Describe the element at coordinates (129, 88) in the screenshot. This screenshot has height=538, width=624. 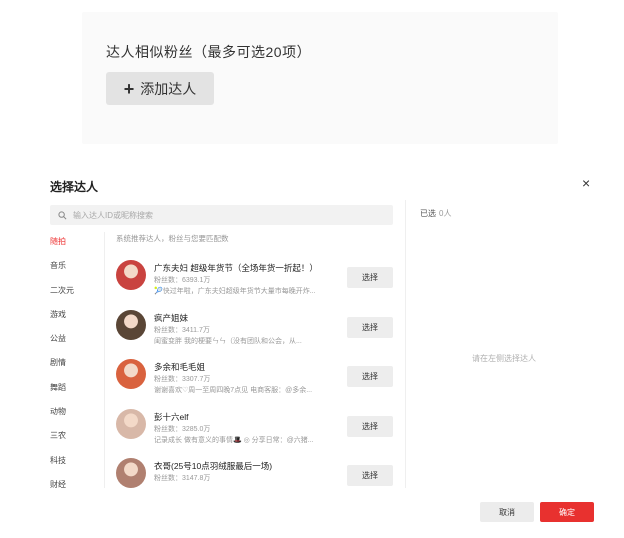
I see `plus-icon: +` at that location.